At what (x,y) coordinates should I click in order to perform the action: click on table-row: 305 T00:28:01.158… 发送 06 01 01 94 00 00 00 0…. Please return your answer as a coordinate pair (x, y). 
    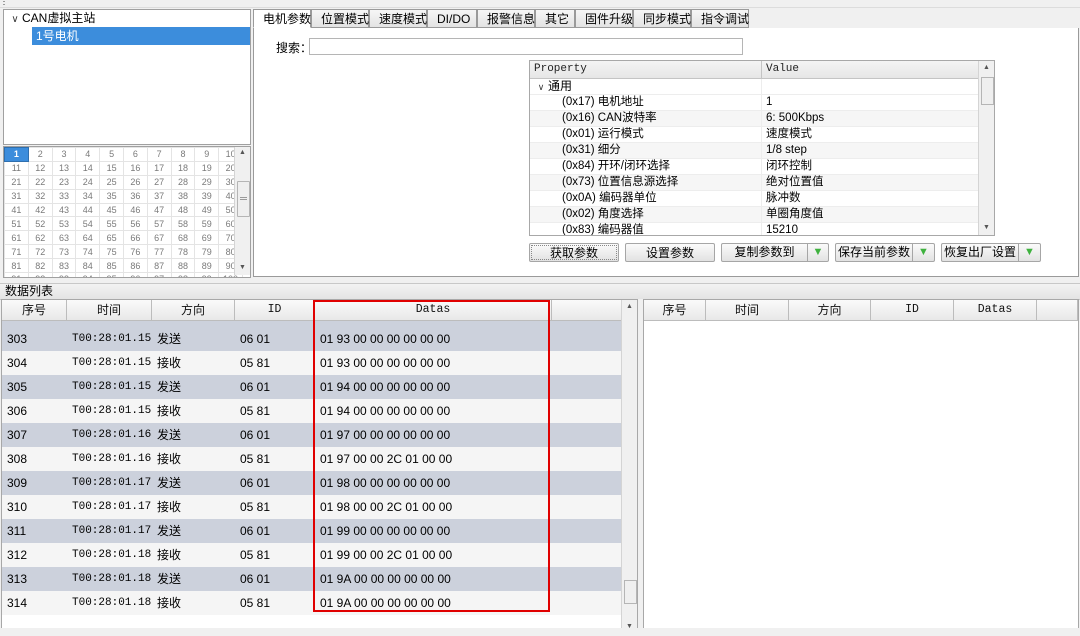
    Looking at the image, I should click on (319, 387).